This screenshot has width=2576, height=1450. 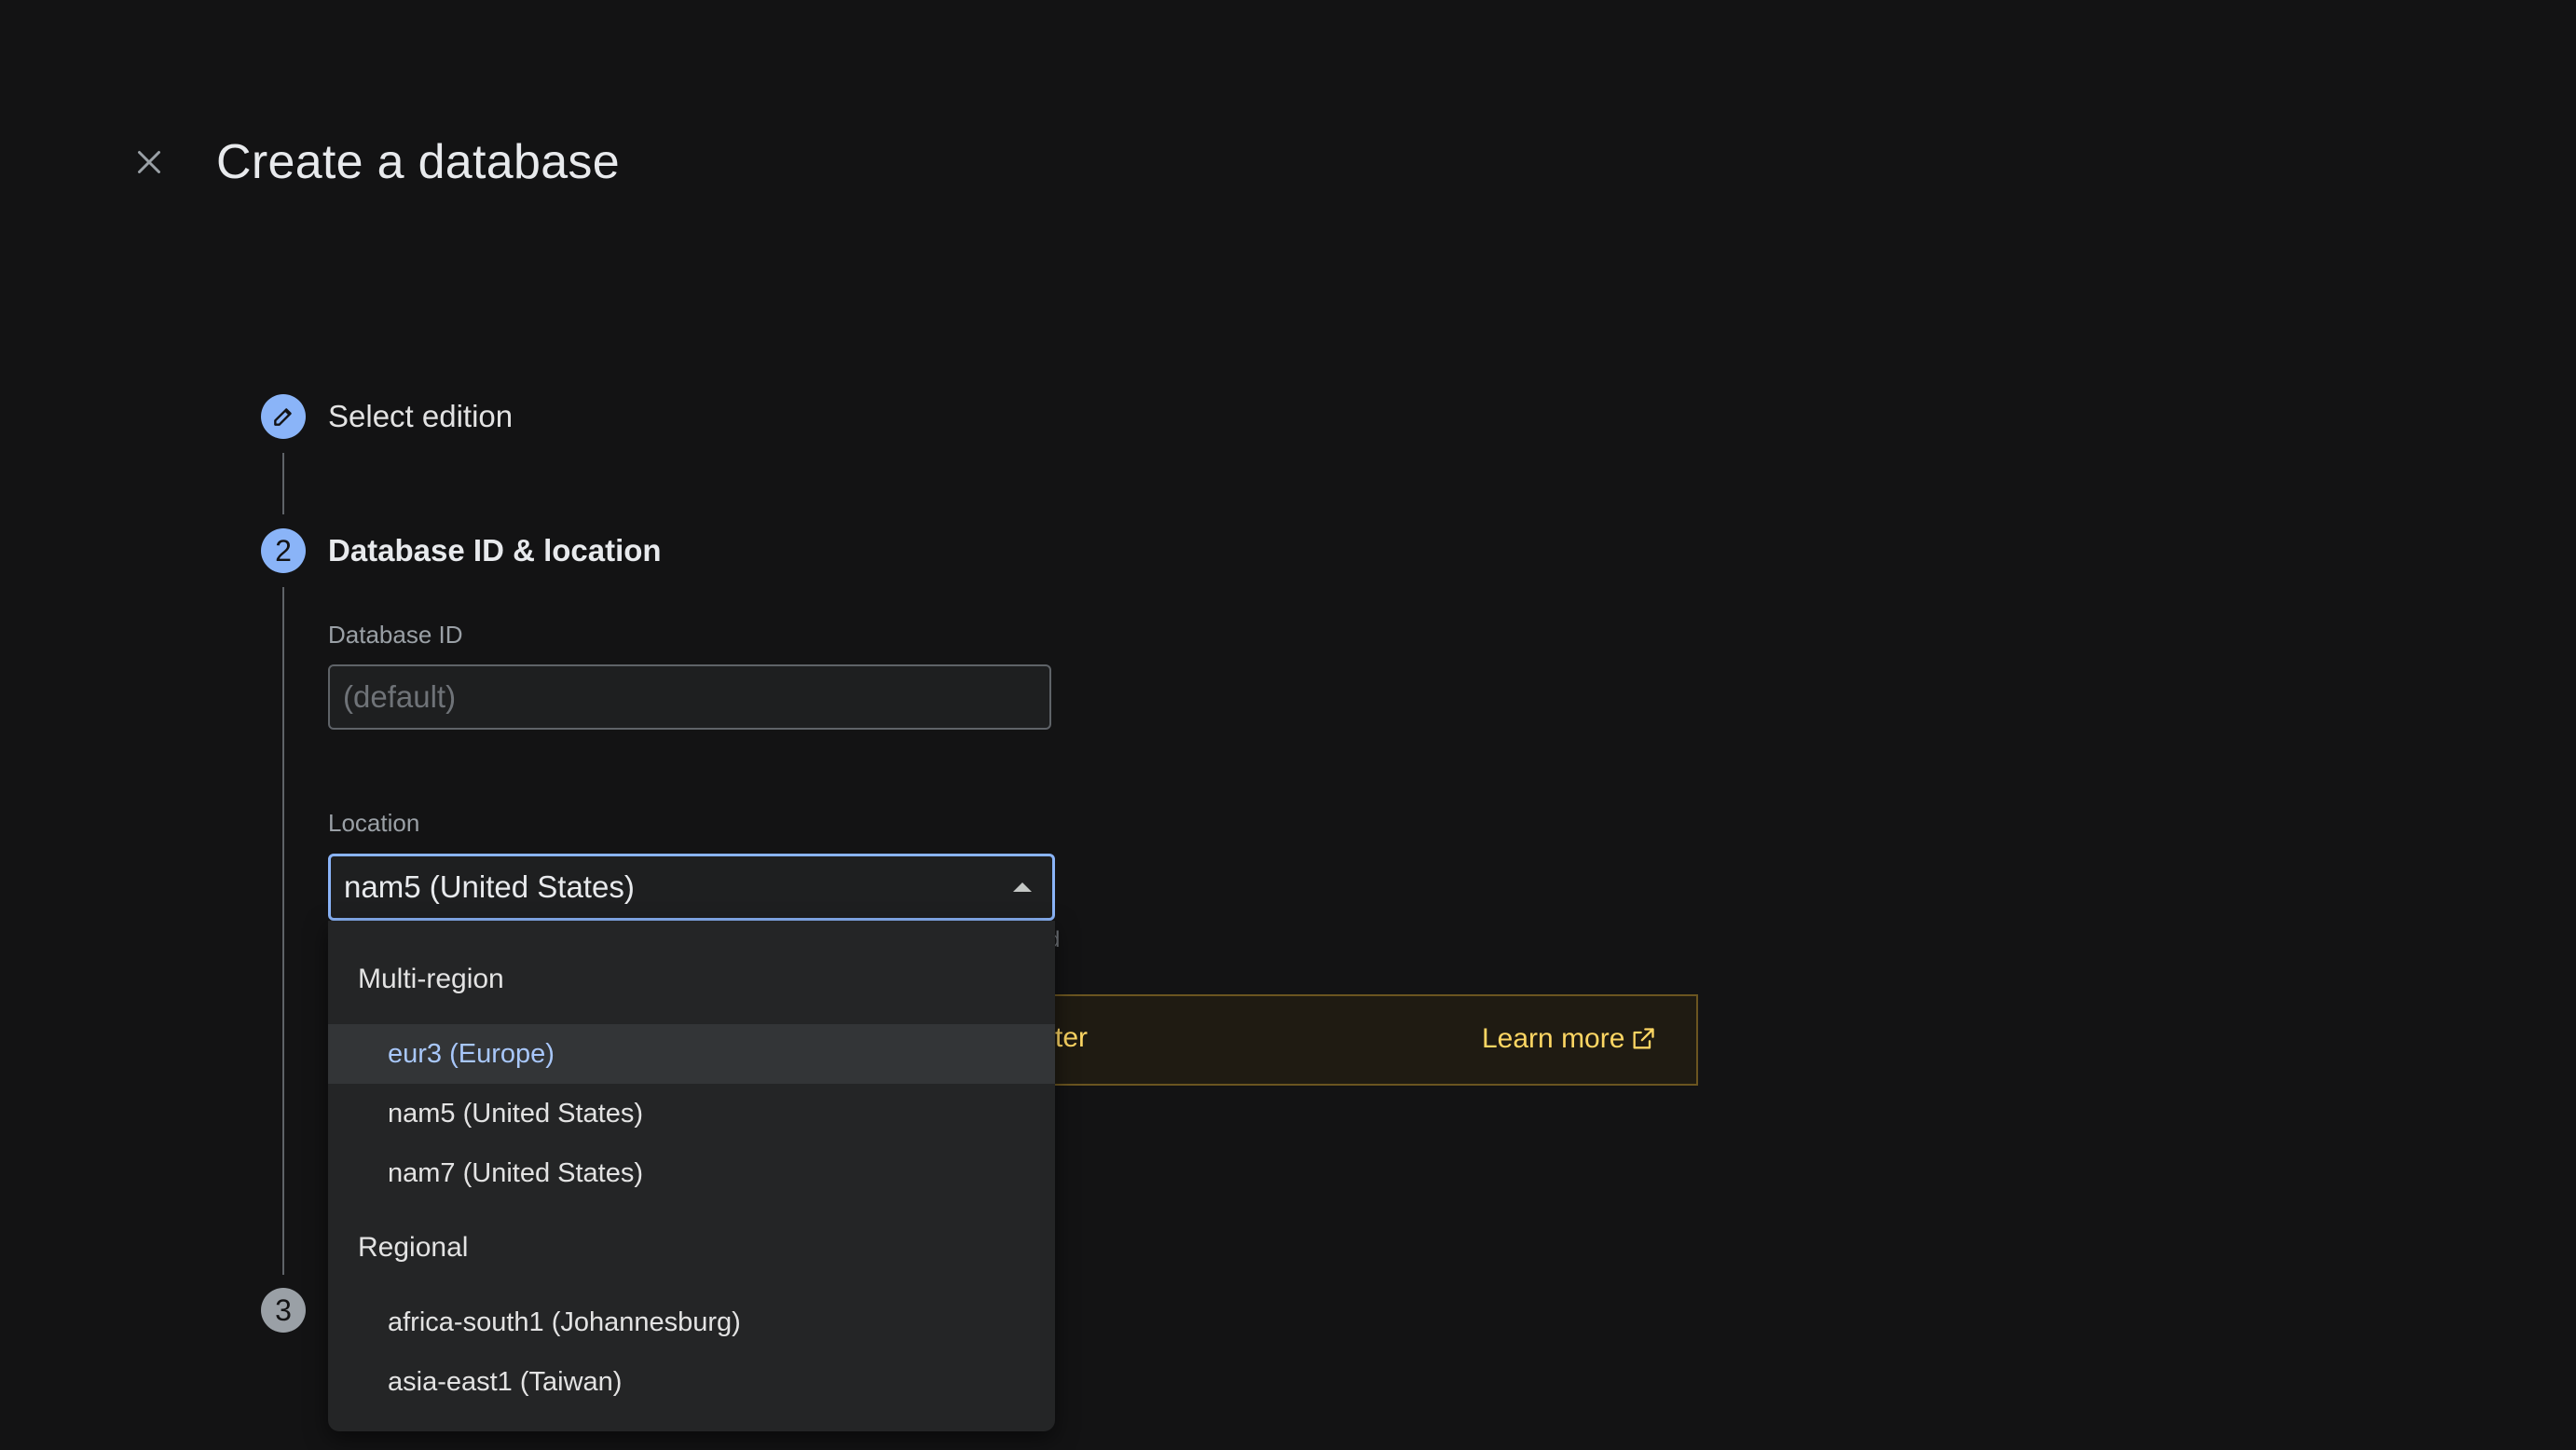 What do you see at coordinates (431, 979) in the screenshot?
I see `group-header-multi-region: Multi-region` at bounding box center [431, 979].